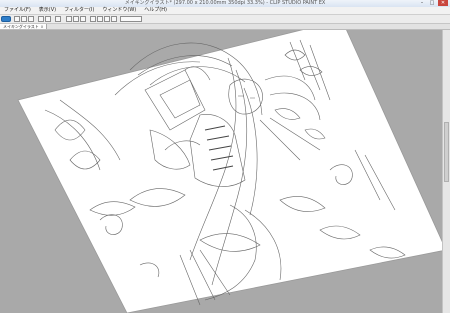 This screenshot has height=313, width=450. What do you see at coordinates (100, 19) in the screenshot?
I see `grid-icon` at bounding box center [100, 19].